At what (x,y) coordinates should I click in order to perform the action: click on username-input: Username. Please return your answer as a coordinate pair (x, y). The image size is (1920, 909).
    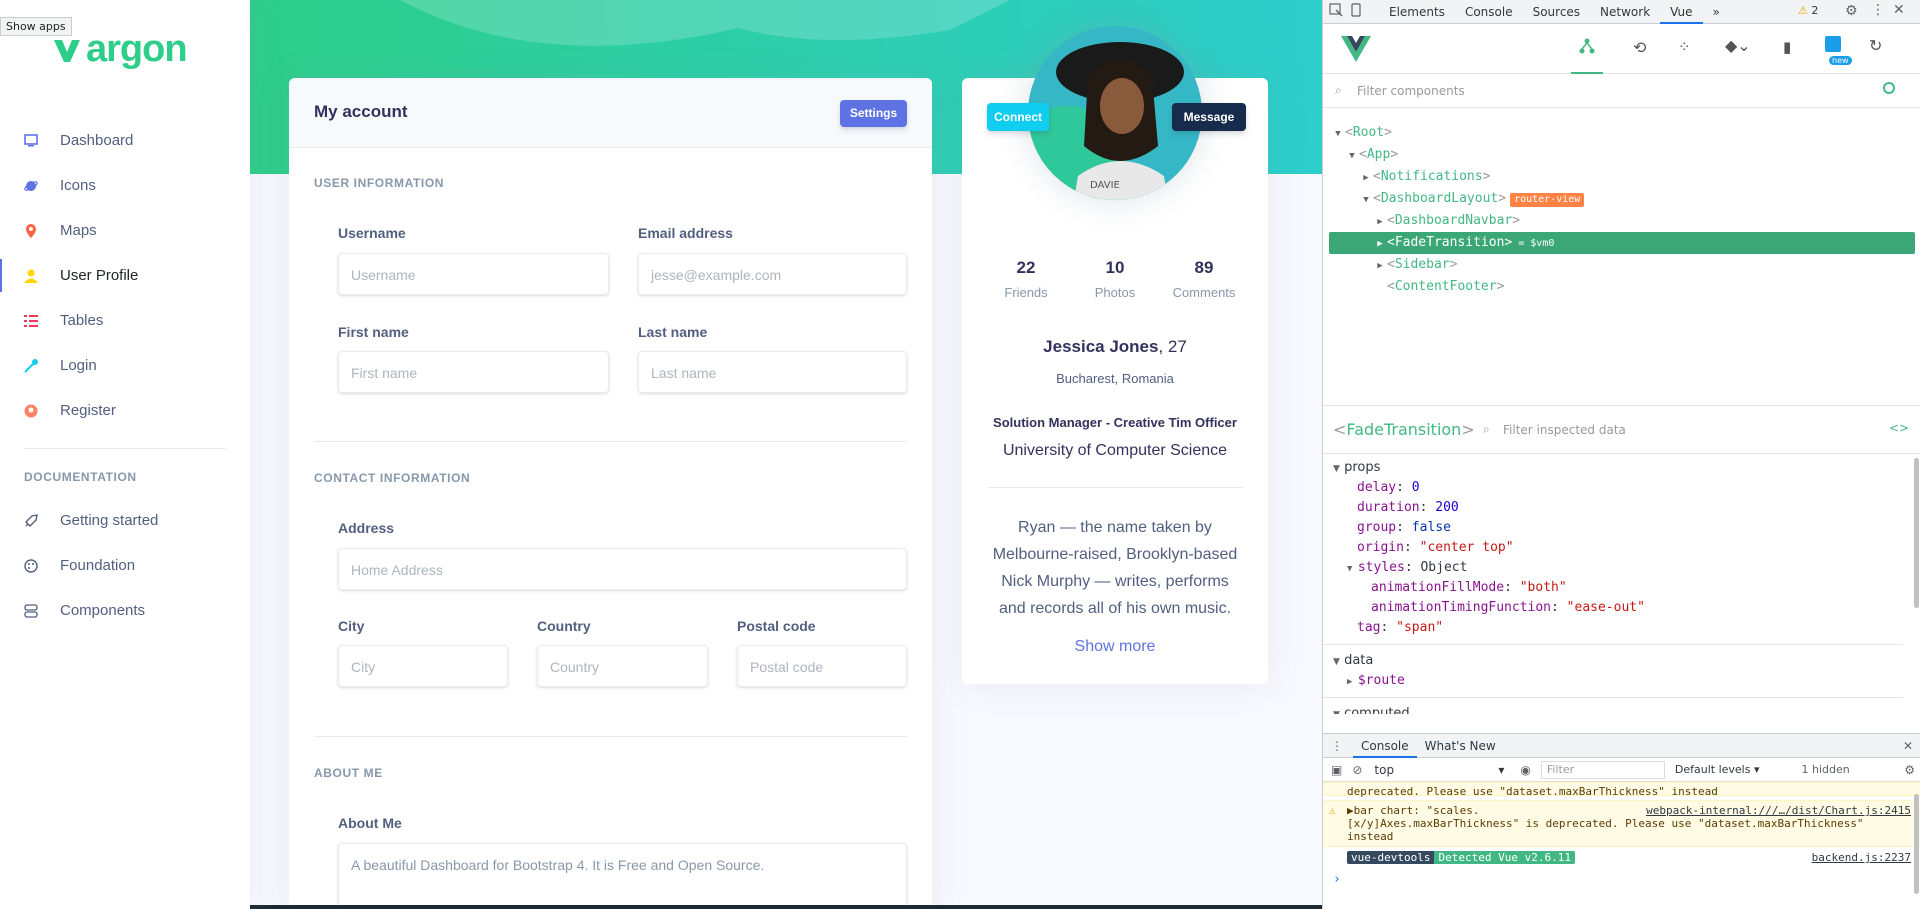
    Looking at the image, I should click on (473, 274).